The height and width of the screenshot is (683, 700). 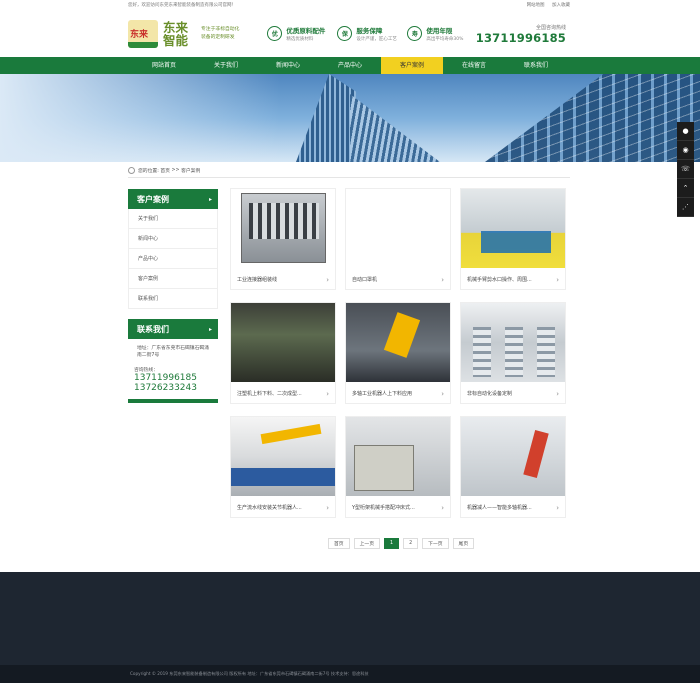 What do you see at coordinates (392, 543) in the screenshot?
I see `page-number-button: 1` at bounding box center [392, 543].